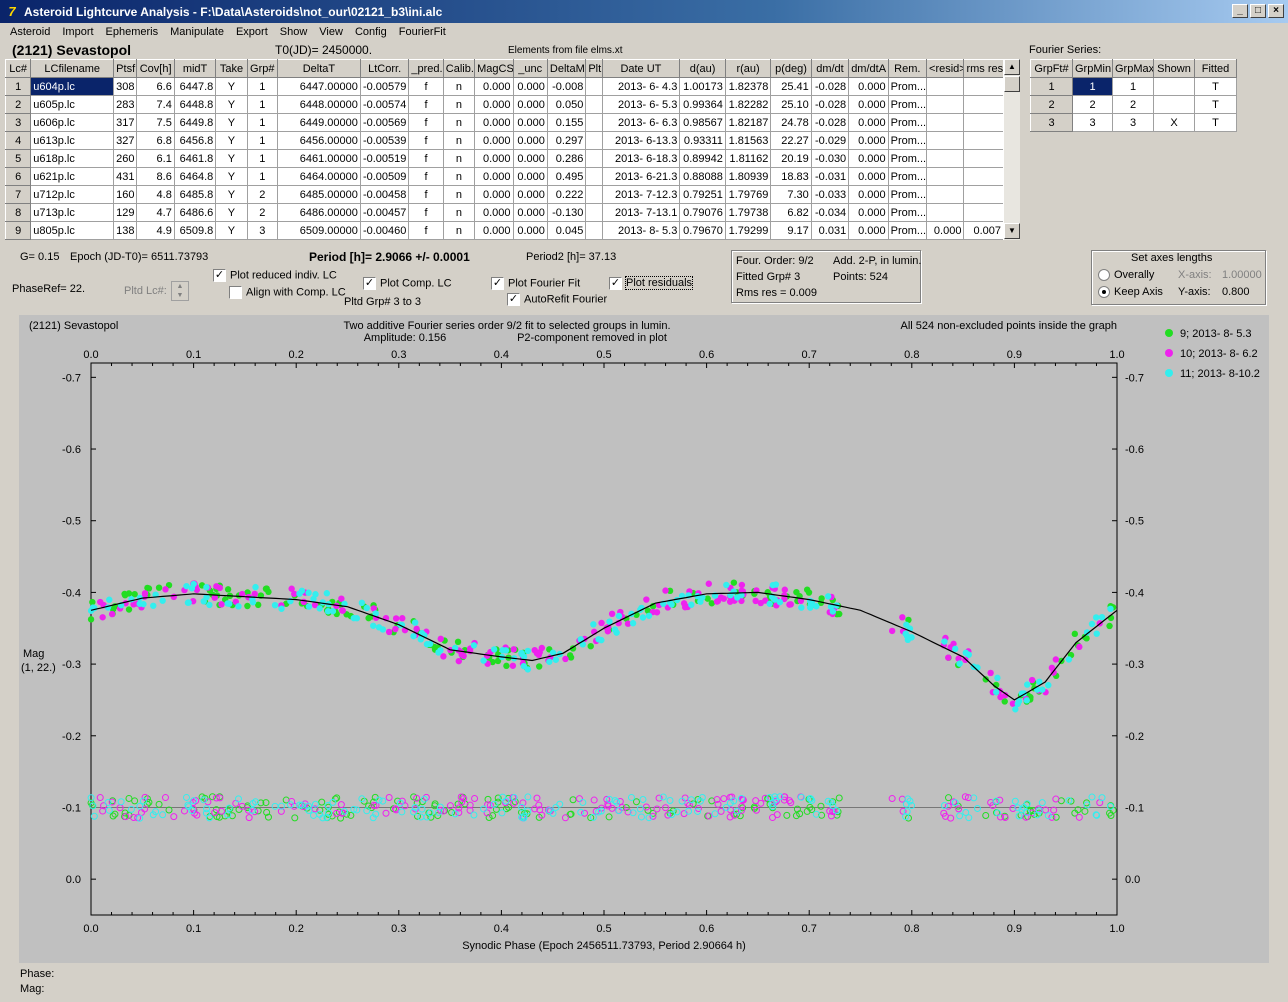  What do you see at coordinates (30, 32) in the screenshot?
I see `menu-asteroid: Asteroid` at bounding box center [30, 32].